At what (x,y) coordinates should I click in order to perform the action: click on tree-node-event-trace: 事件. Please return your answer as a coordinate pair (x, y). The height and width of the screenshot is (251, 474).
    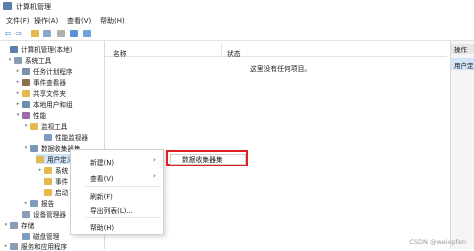
    Looking at the image, I should click on (57, 181).